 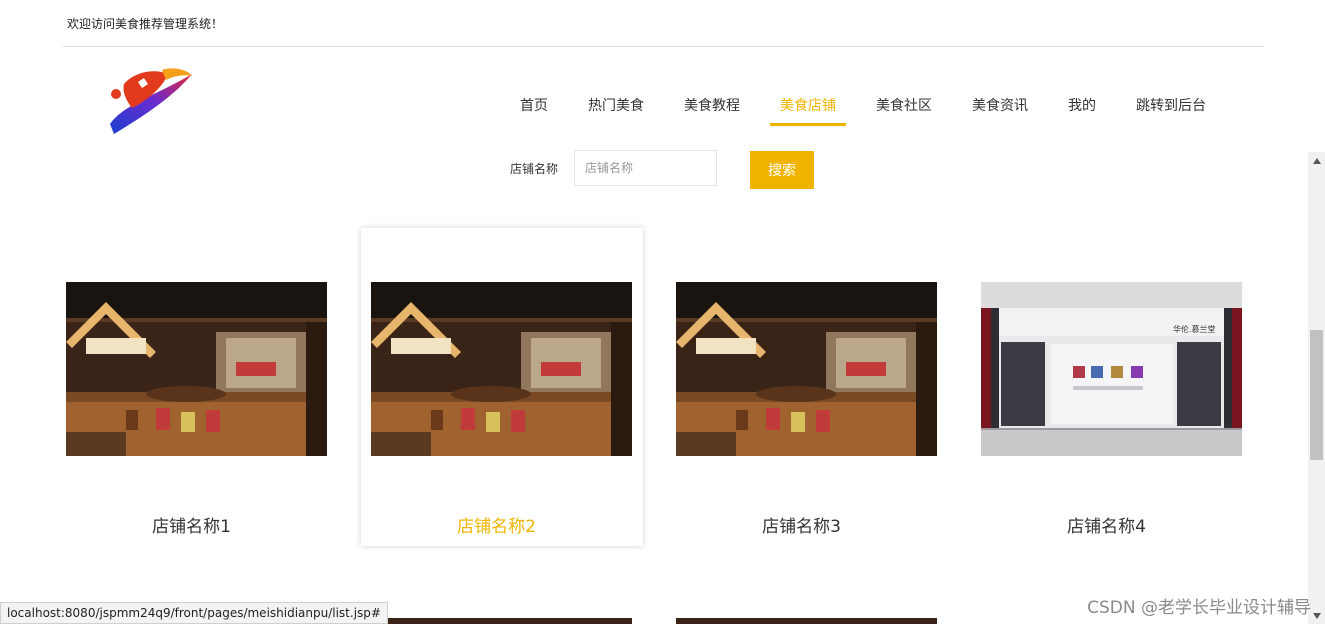 I want to click on nav-food-shops: 美食店铺, so click(x=808, y=110).